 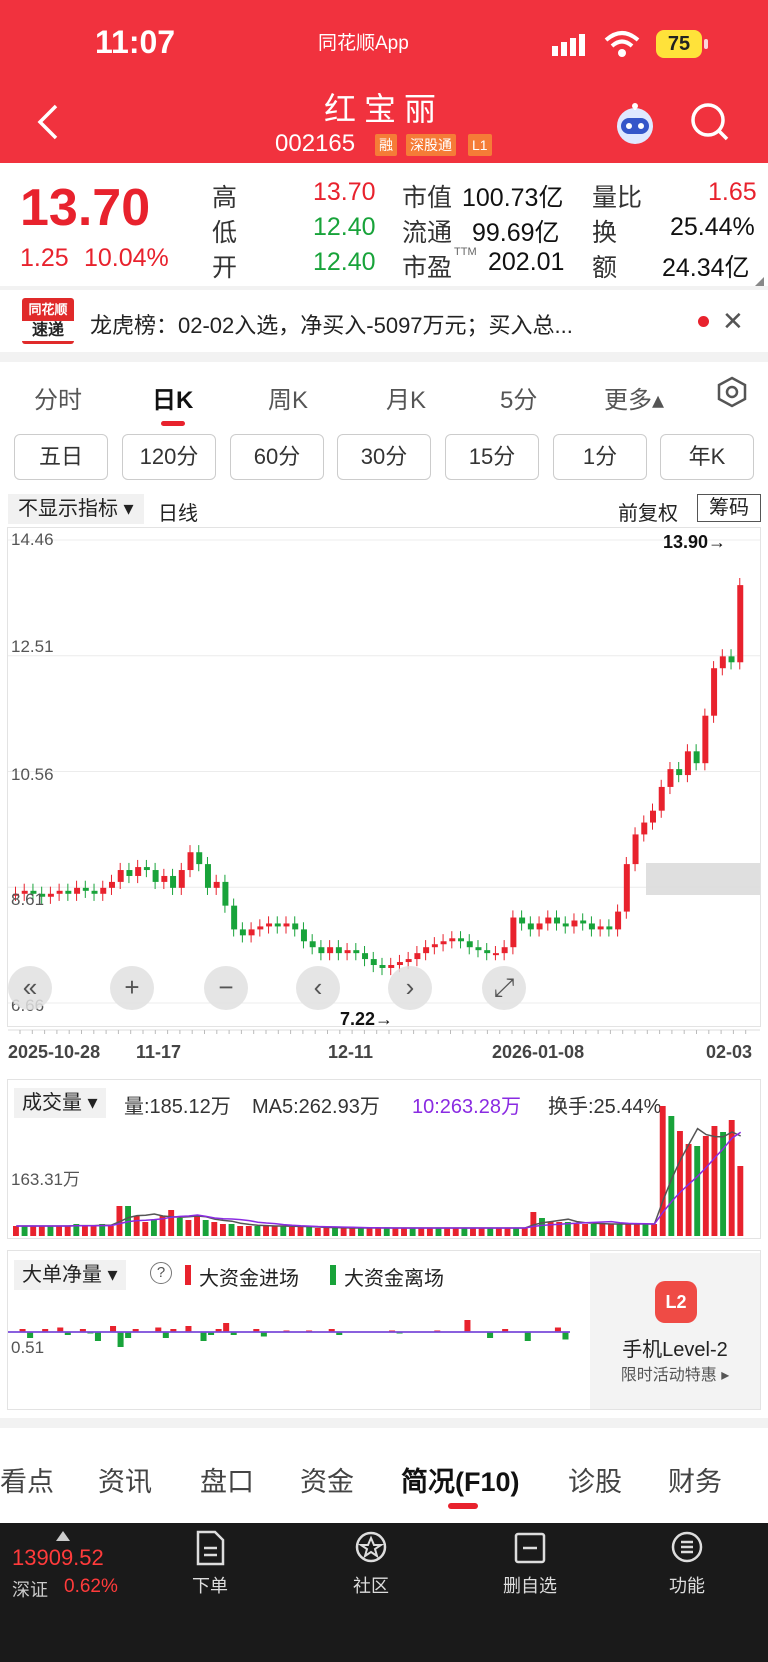 I want to click on level2-promo, so click(x=675, y=1331).